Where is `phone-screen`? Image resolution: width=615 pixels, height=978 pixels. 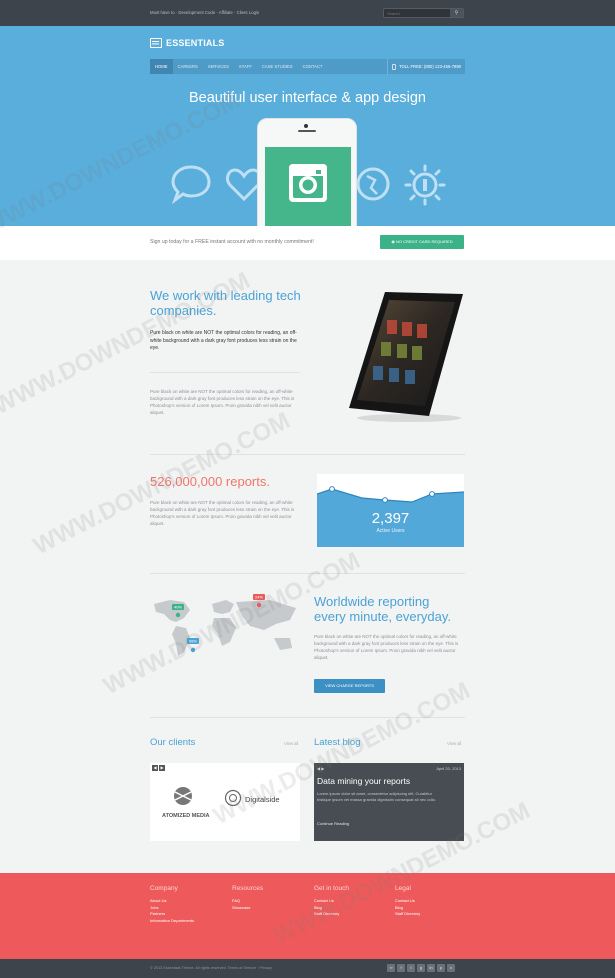 phone-screen is located at coordinates (308, 186).